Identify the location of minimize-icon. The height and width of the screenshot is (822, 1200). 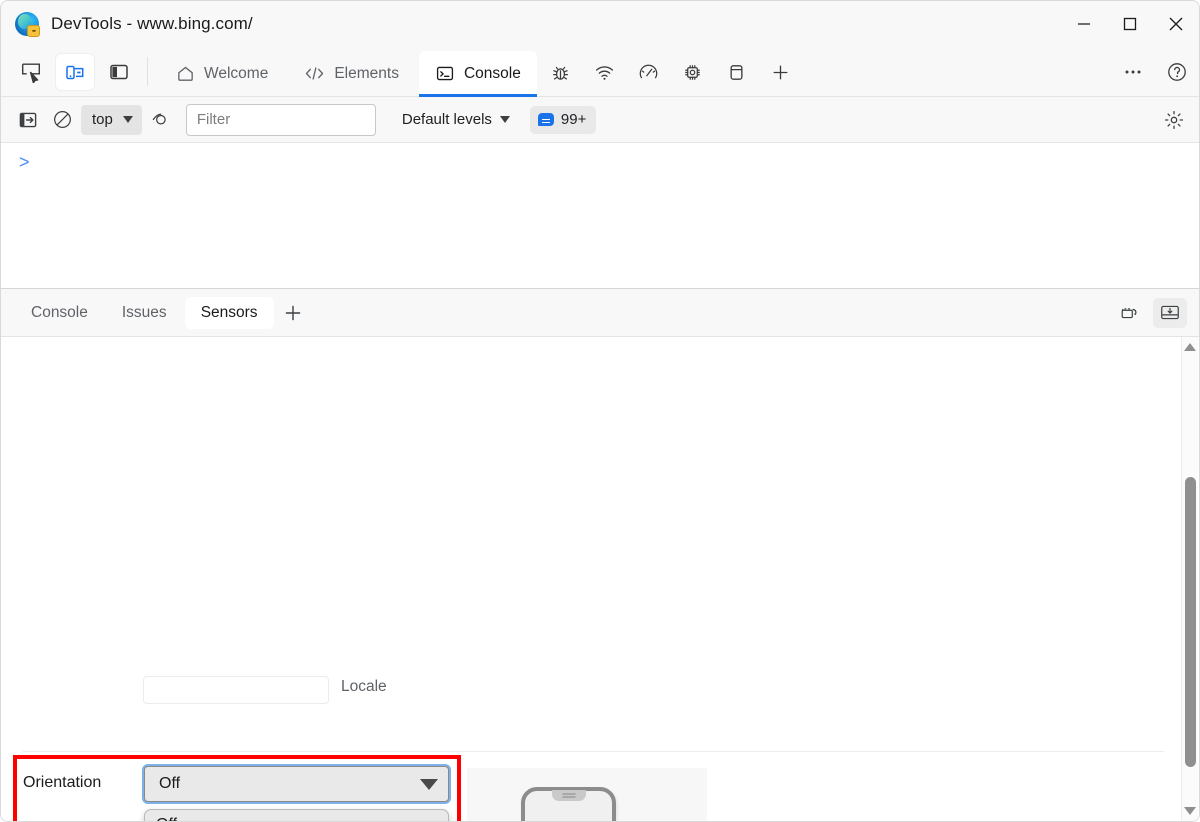
(1084, 24).